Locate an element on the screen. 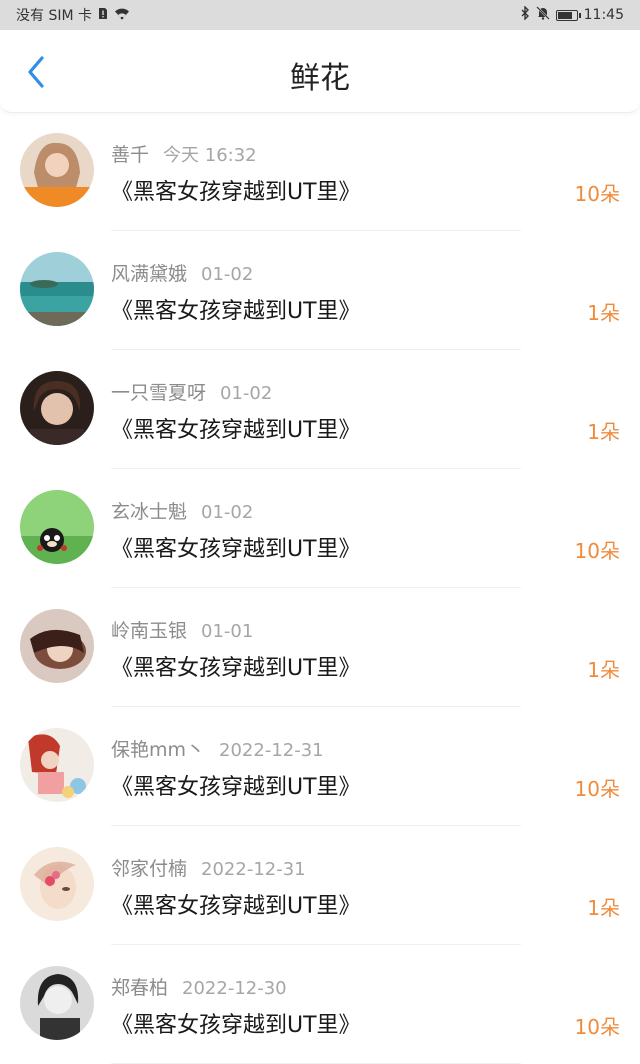 The width and height of the screenshot is (640, 1064). gift-date: 2022-12-30 is located at coordinates (234, 988).